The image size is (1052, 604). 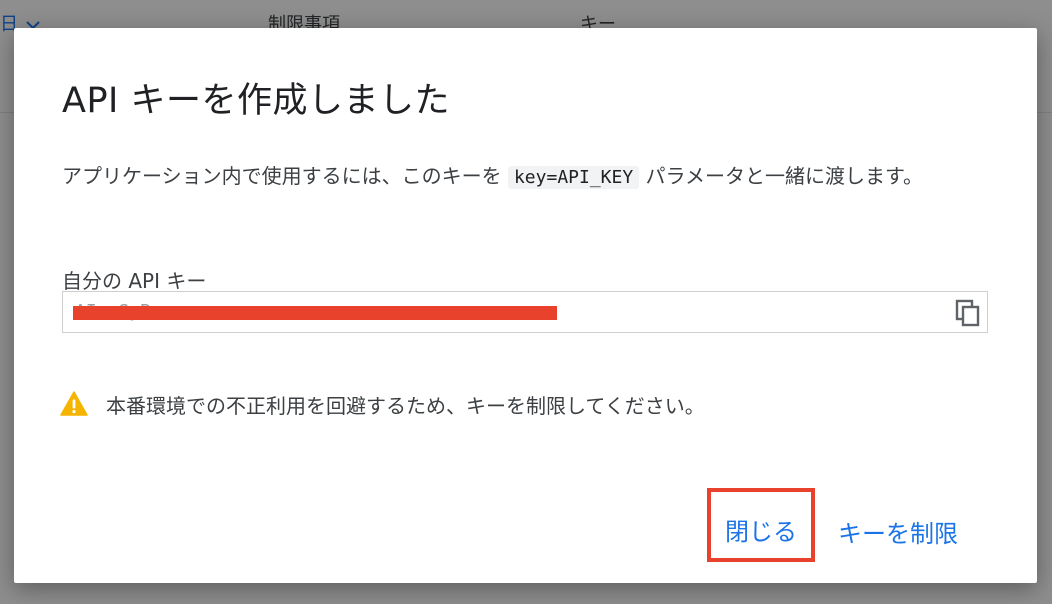 I want to click on description-code: key=API_KEY, so click(x=573, y=177).